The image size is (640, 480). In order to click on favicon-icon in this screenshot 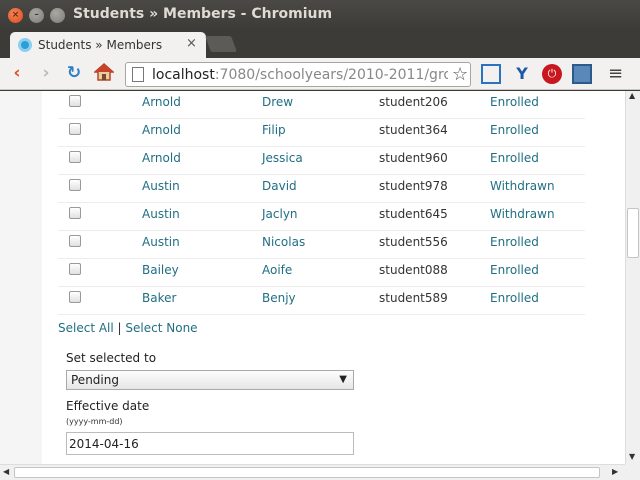, I will do `click(25, 45)`.